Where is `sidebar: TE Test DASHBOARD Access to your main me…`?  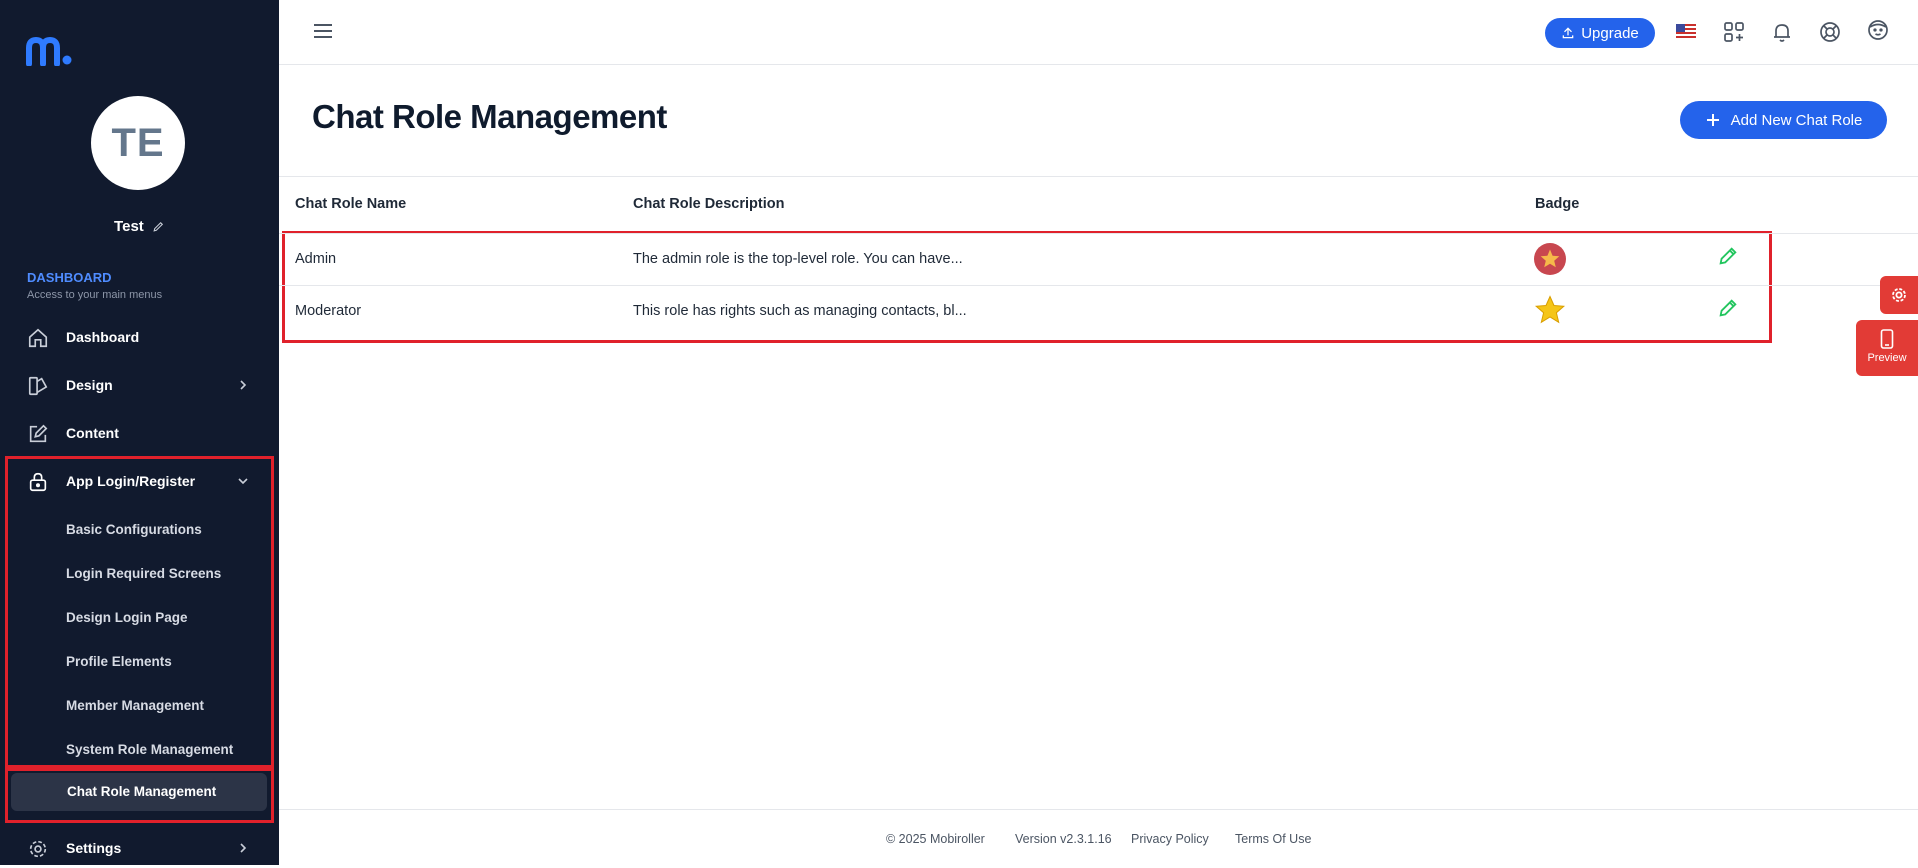
sidebar: TE Test DASHBOARD Access to your main me… is located at coordinates (139, 432).